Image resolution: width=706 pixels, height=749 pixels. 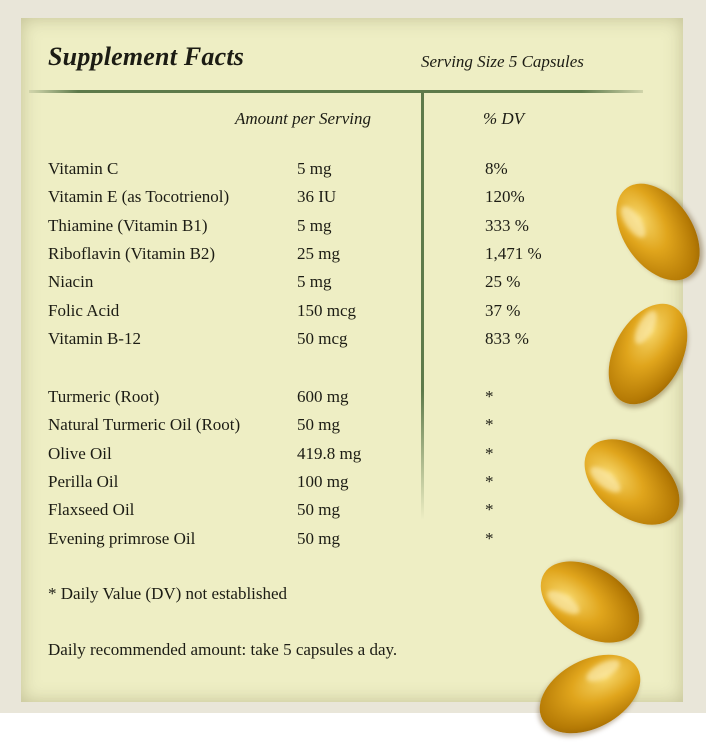 I want to click on nutrient-name: Evening primrose Oil, so click(x=122, y=538).